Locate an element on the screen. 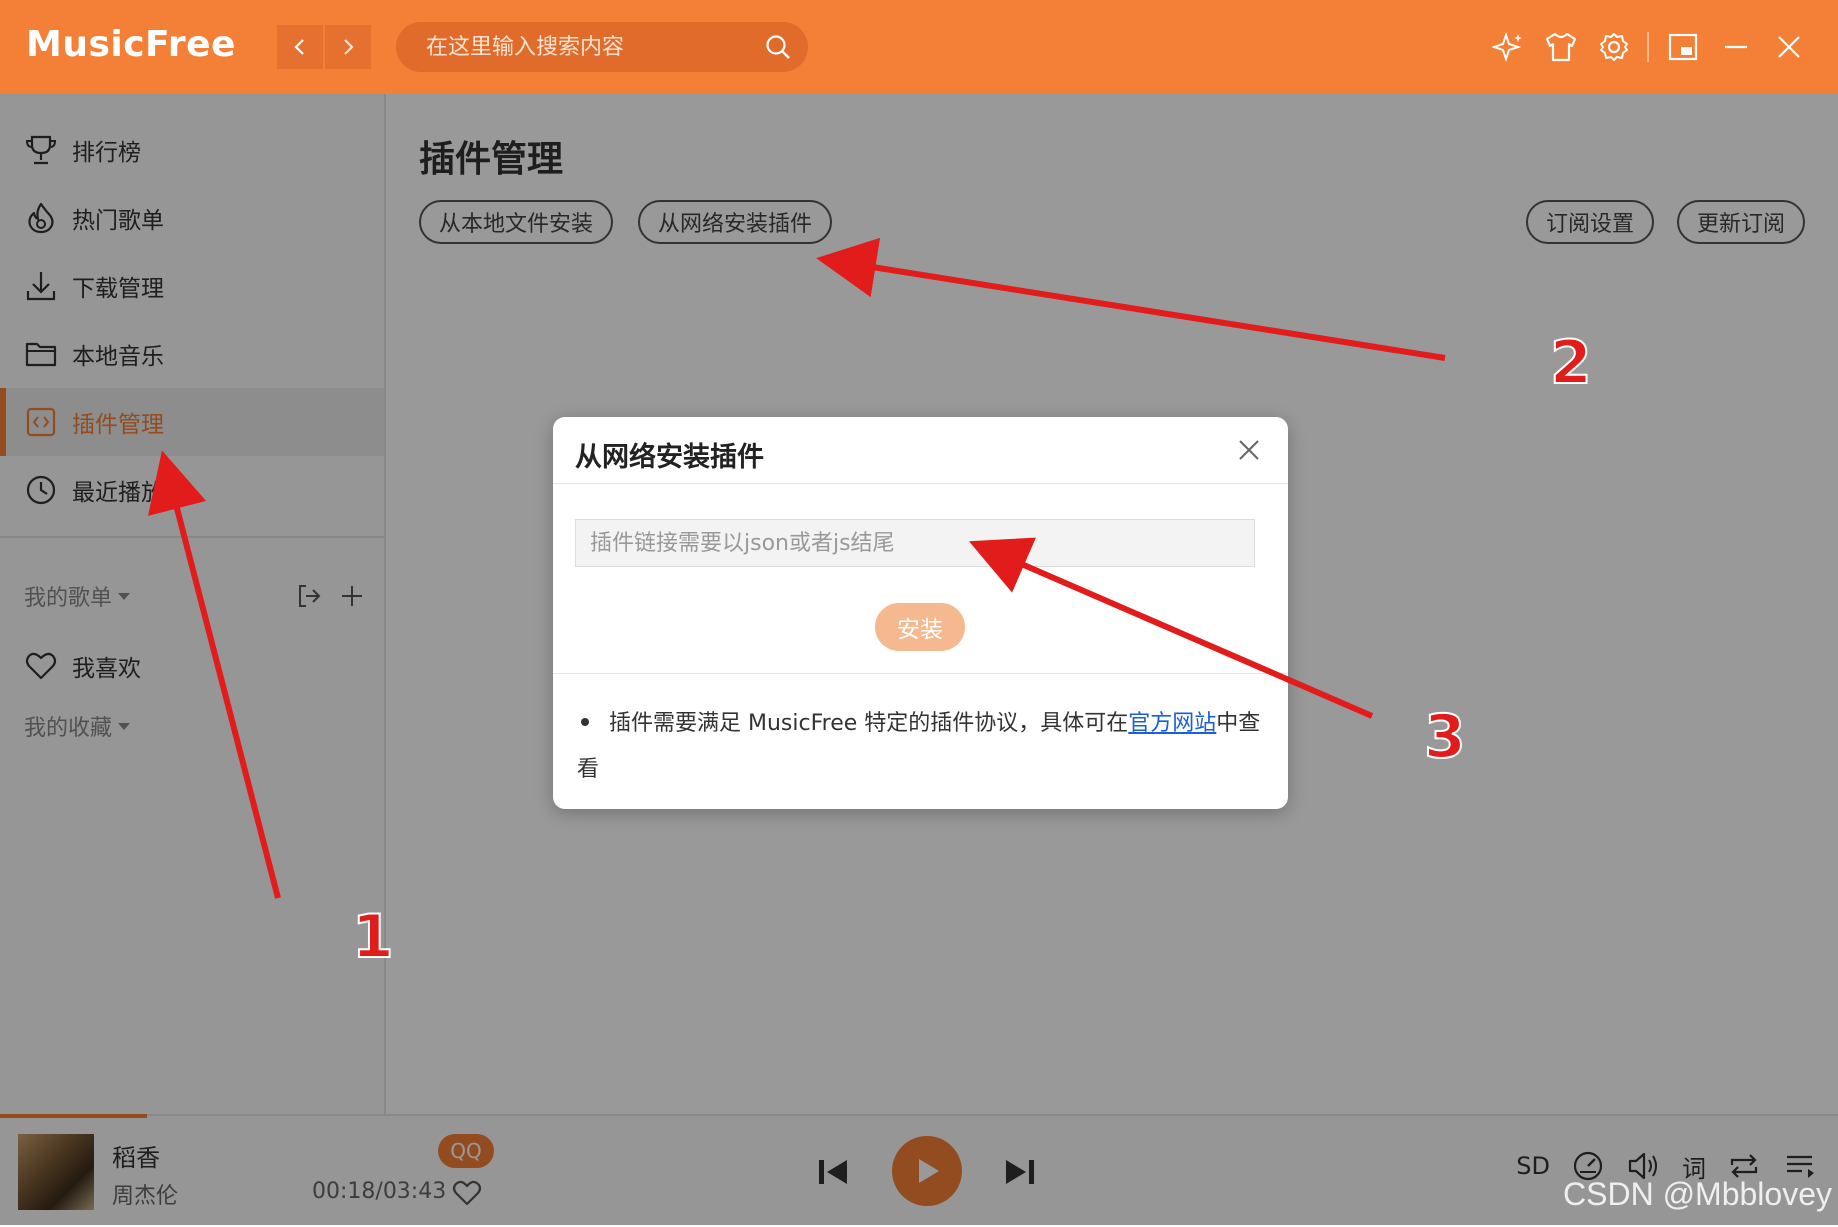 The width and height of the screenshot is (1838, 1227). install-button: 安装 is located at coordinates (920, 627).